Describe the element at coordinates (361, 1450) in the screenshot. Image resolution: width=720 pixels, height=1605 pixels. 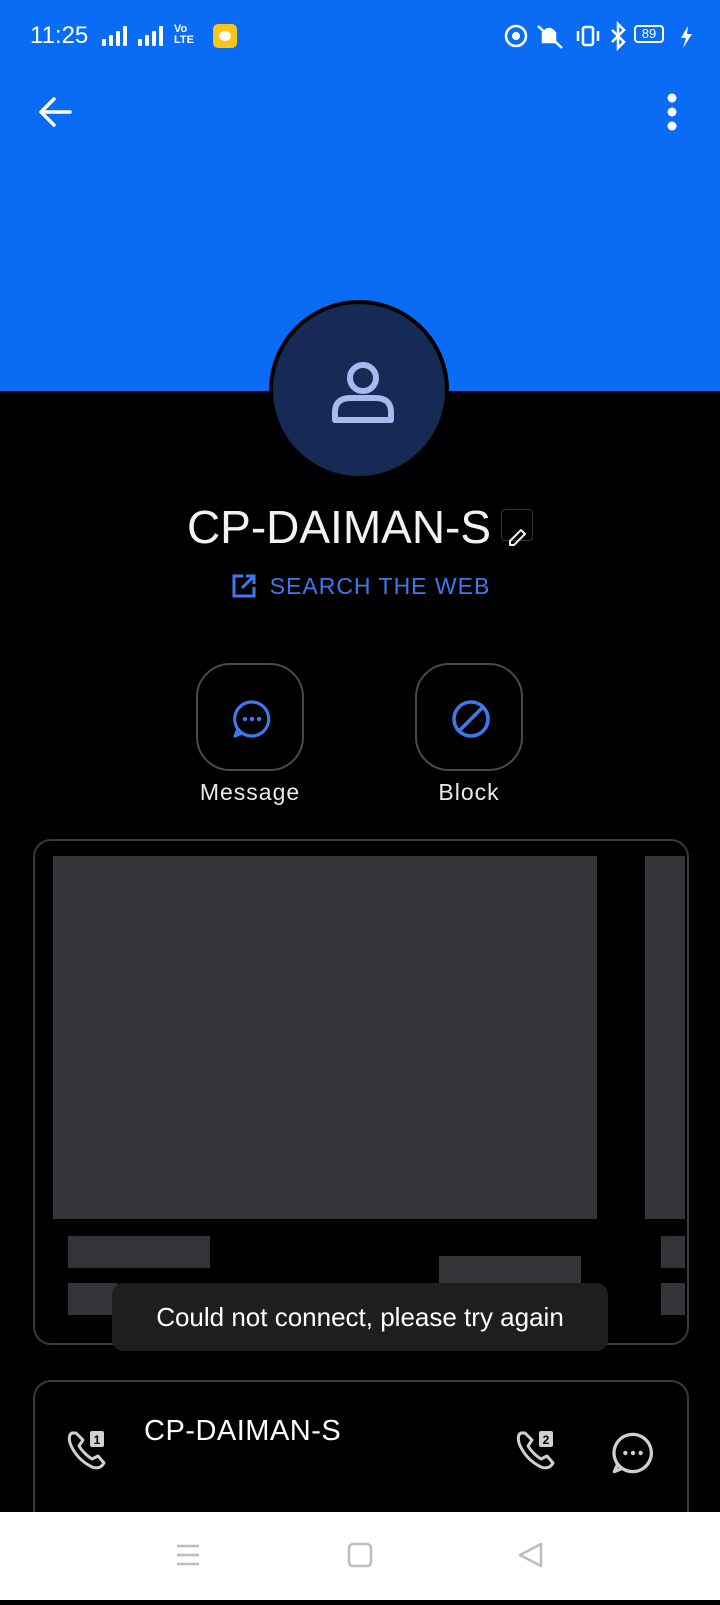
I see `phone-number-card` at that location.